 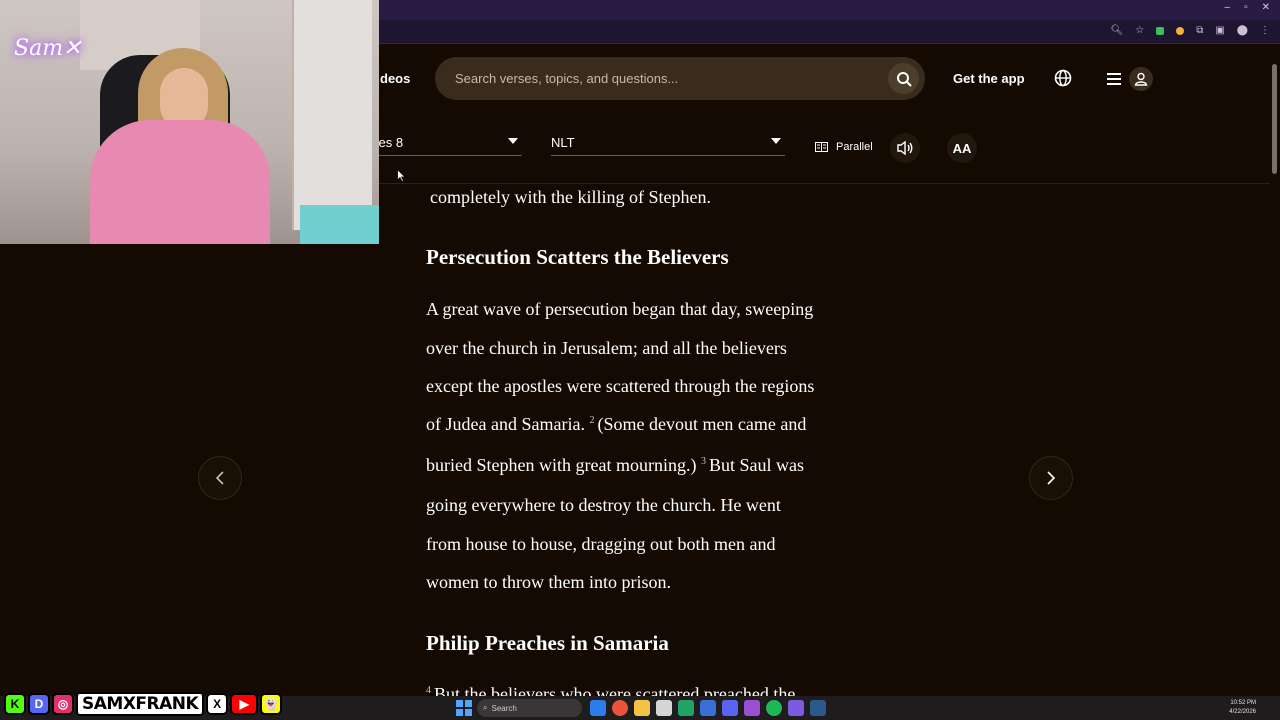 I want to click on search-input, so click(x=665, y=78).